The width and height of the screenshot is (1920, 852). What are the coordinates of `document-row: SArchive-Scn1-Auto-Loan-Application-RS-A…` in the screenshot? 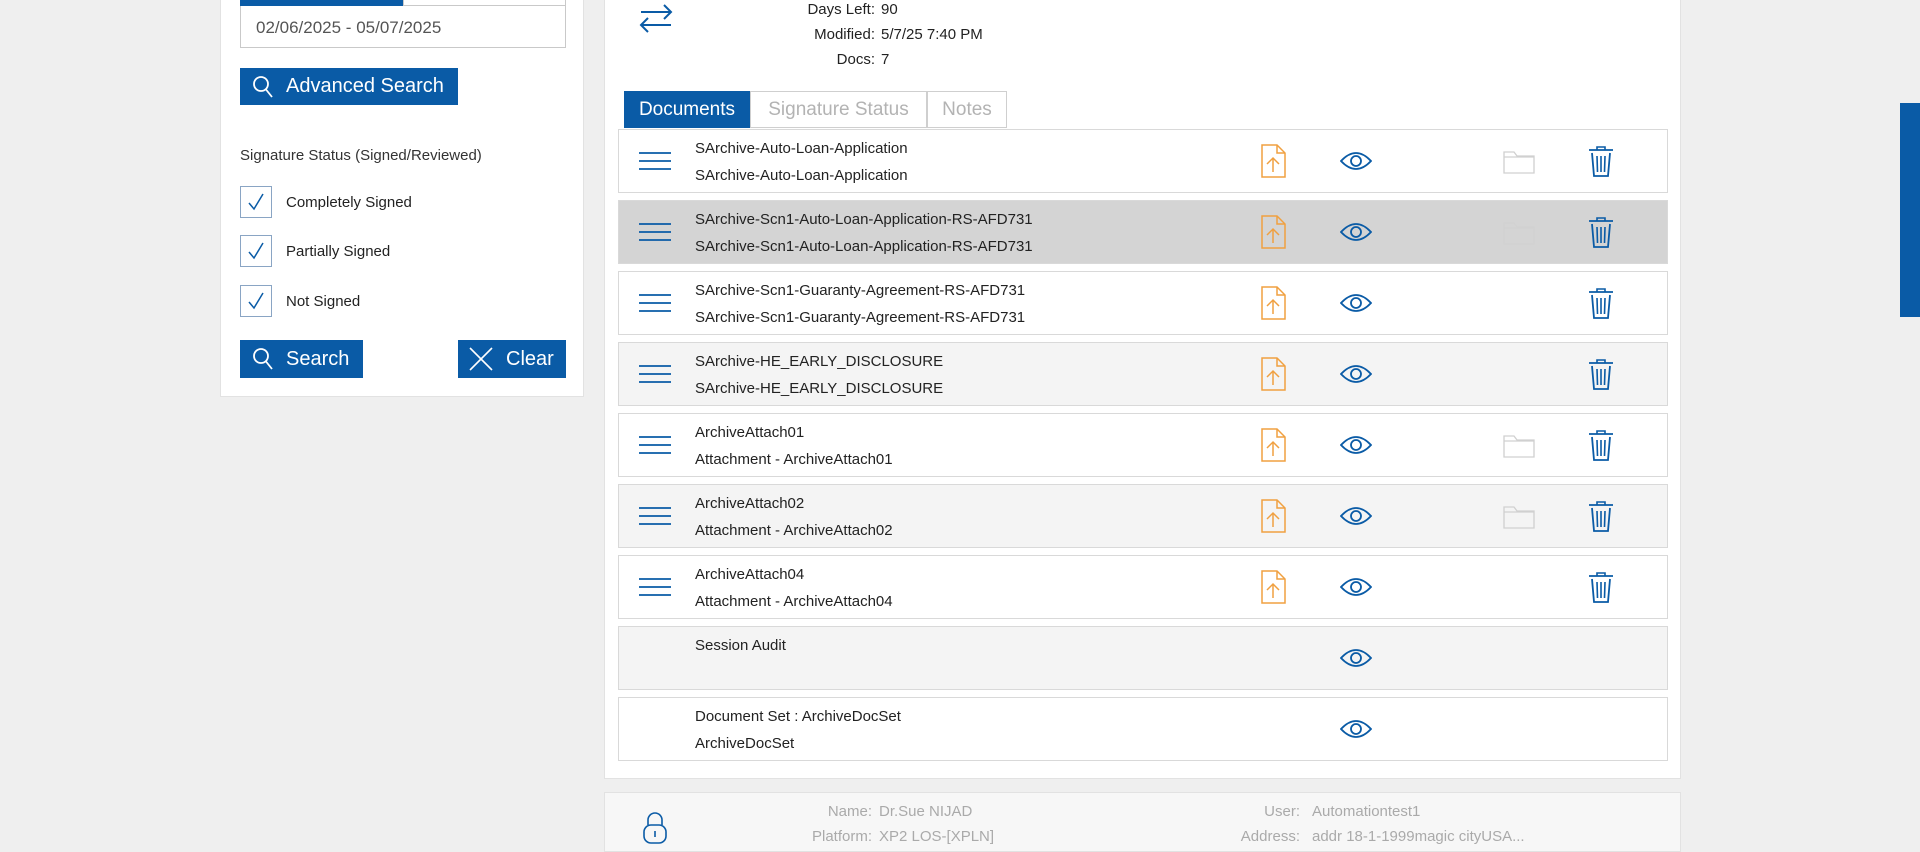 It's located at (1143, 232).